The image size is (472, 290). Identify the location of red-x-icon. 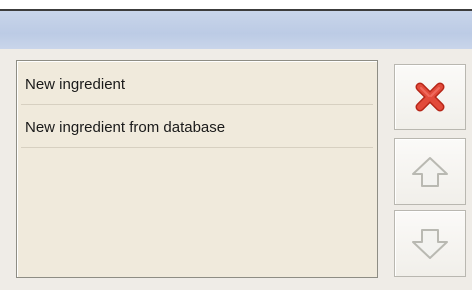
(430, 97).